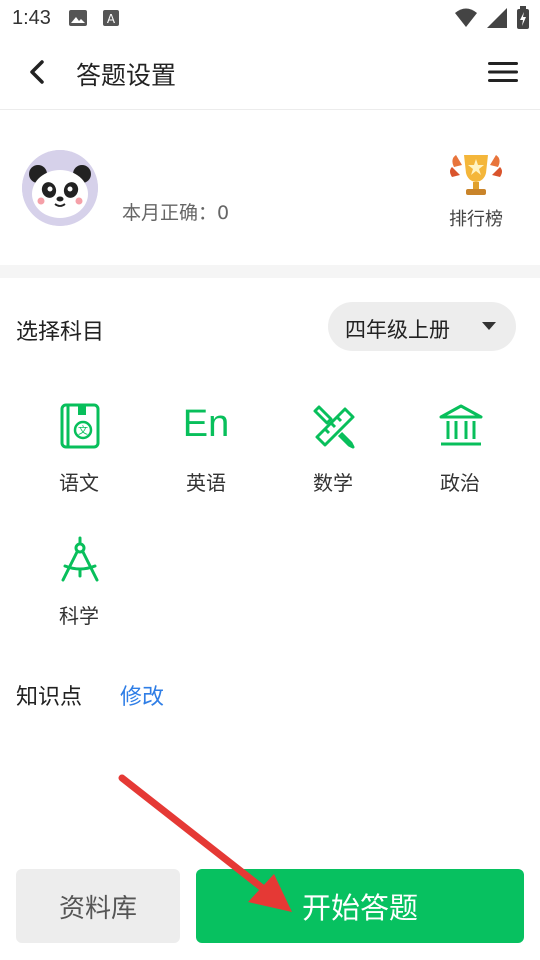 This screenshot has height=960, width=540. What do you see at coordinates (31, 18) in the screenshot?
I see `status-time: 1:43` at bounding box center [31, 18].